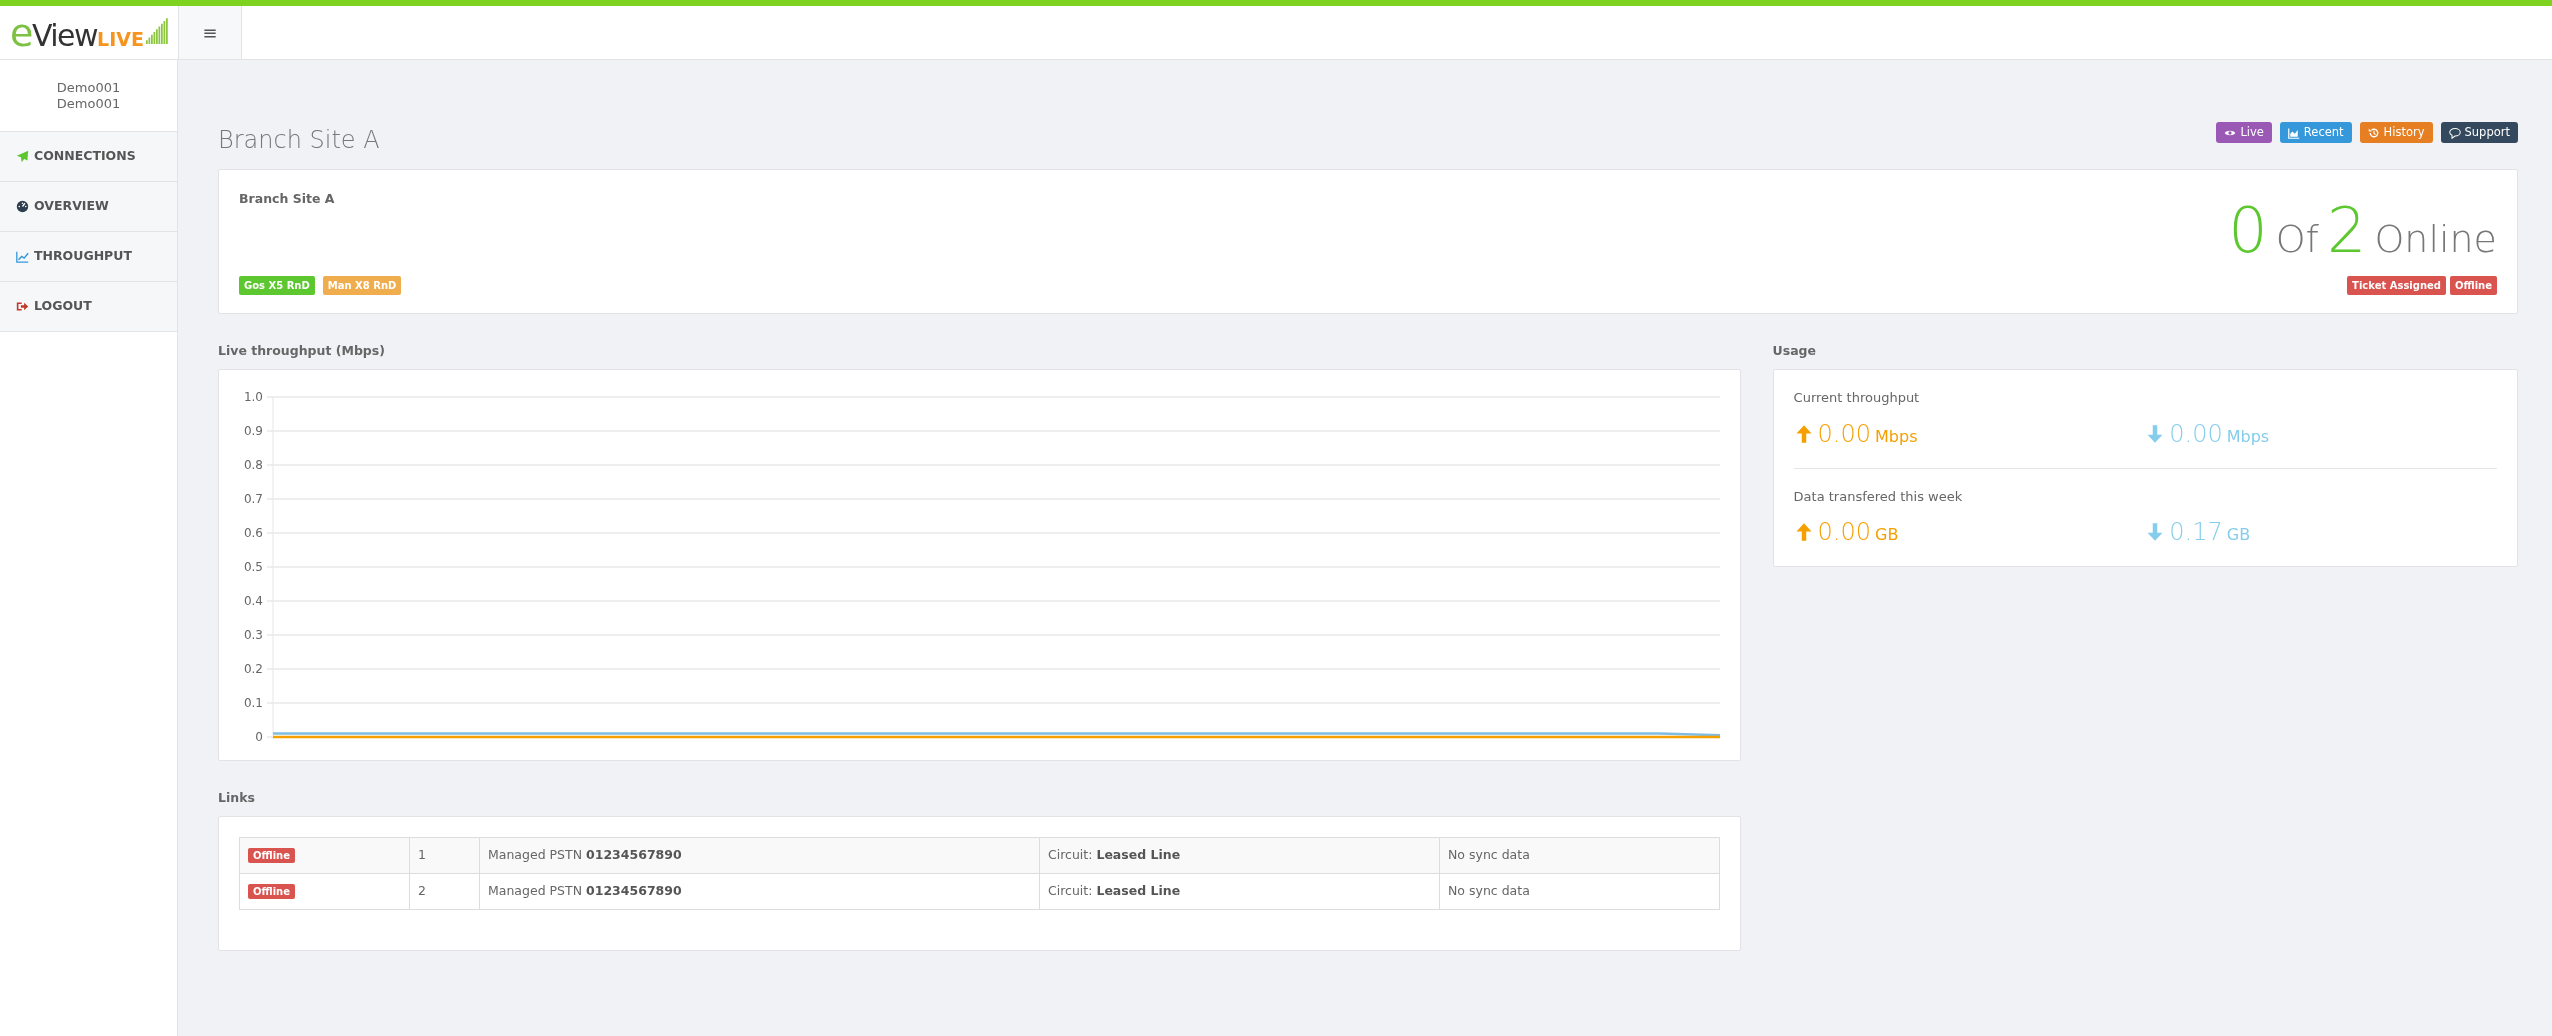 This screenshot has width=2552, height=1036. What do you see at coordinates (88, 157) in the screenshot?
I see `sidebar-item: CONNECTIONS` at bounding box center [88, 157].